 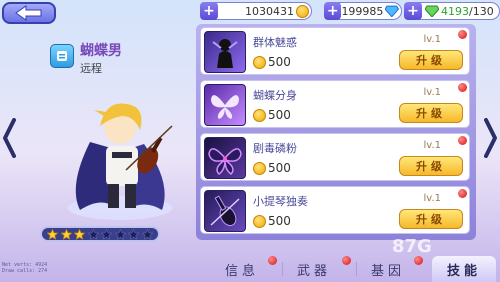 I want to click on hero-class-badge, so click(x=62, y=56).